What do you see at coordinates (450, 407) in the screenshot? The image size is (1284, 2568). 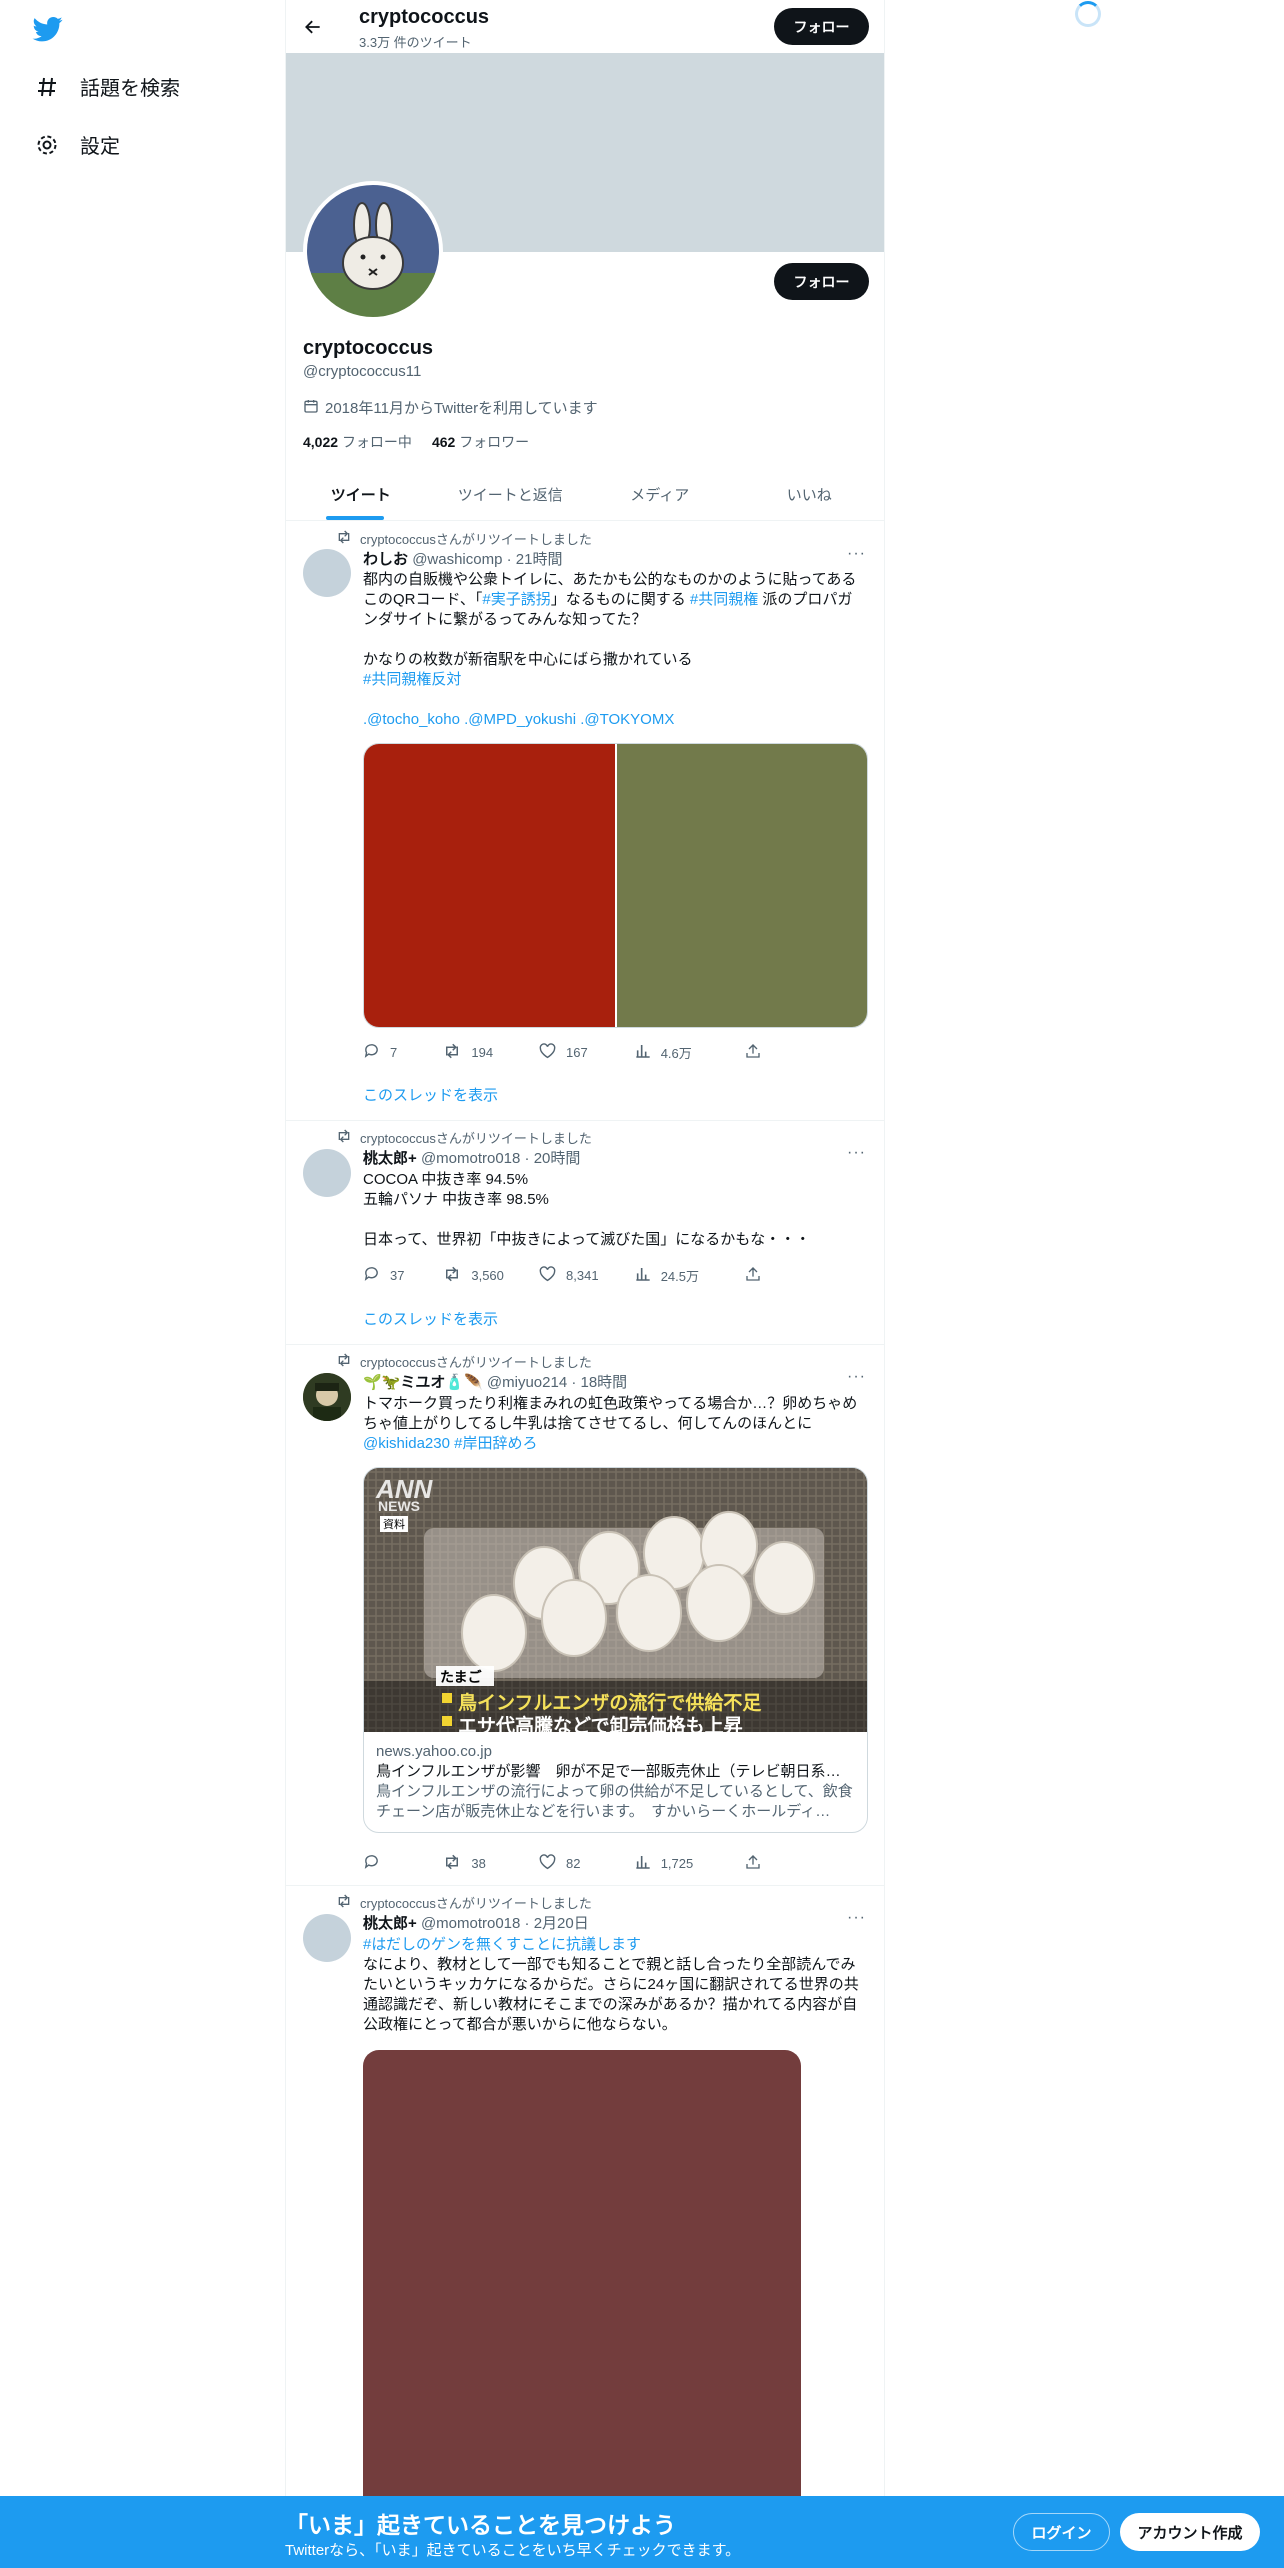 I see `profile-joined: 2018年11月からTwitterを利用しています` at bounding box center [450, 407].